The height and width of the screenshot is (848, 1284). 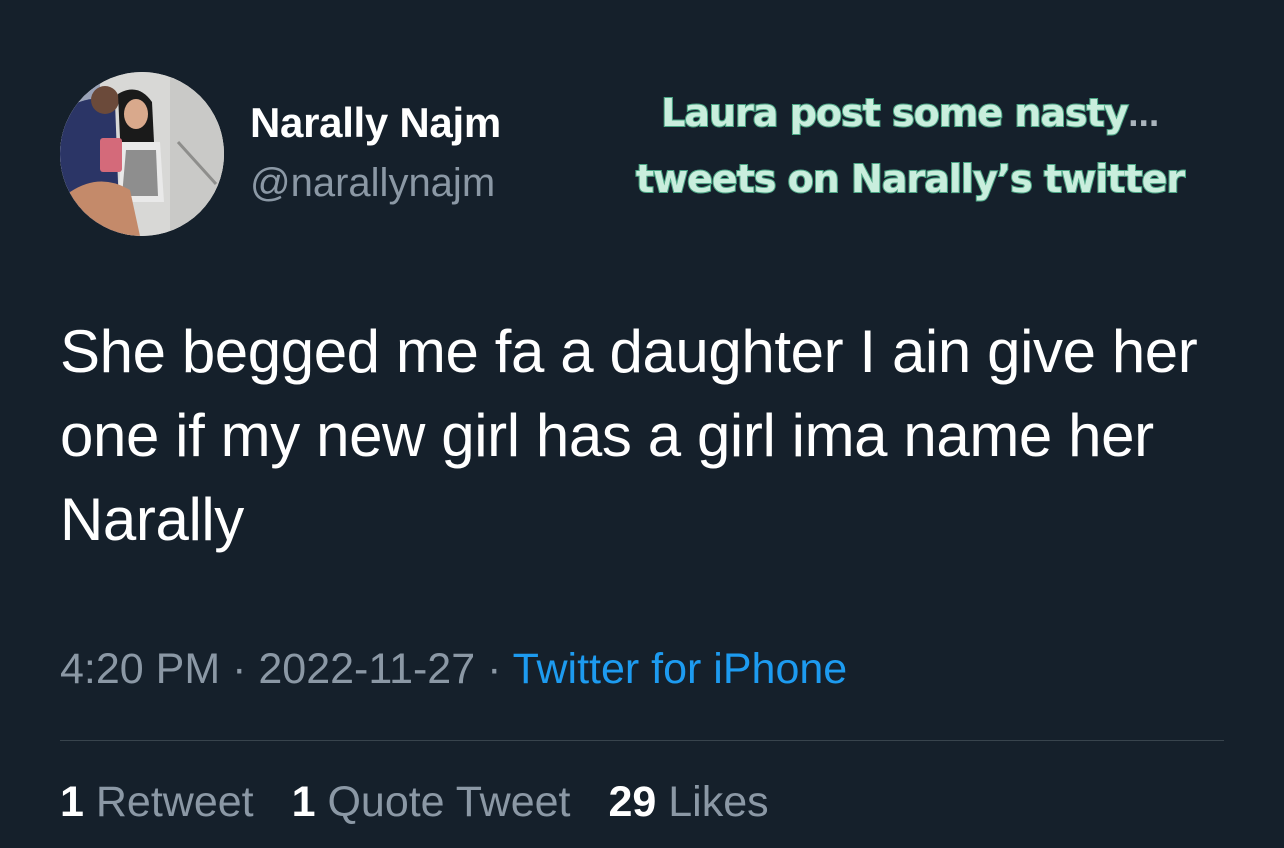 I want to click on tweet-date: 2022-11-27, so click(x=366, y=669).